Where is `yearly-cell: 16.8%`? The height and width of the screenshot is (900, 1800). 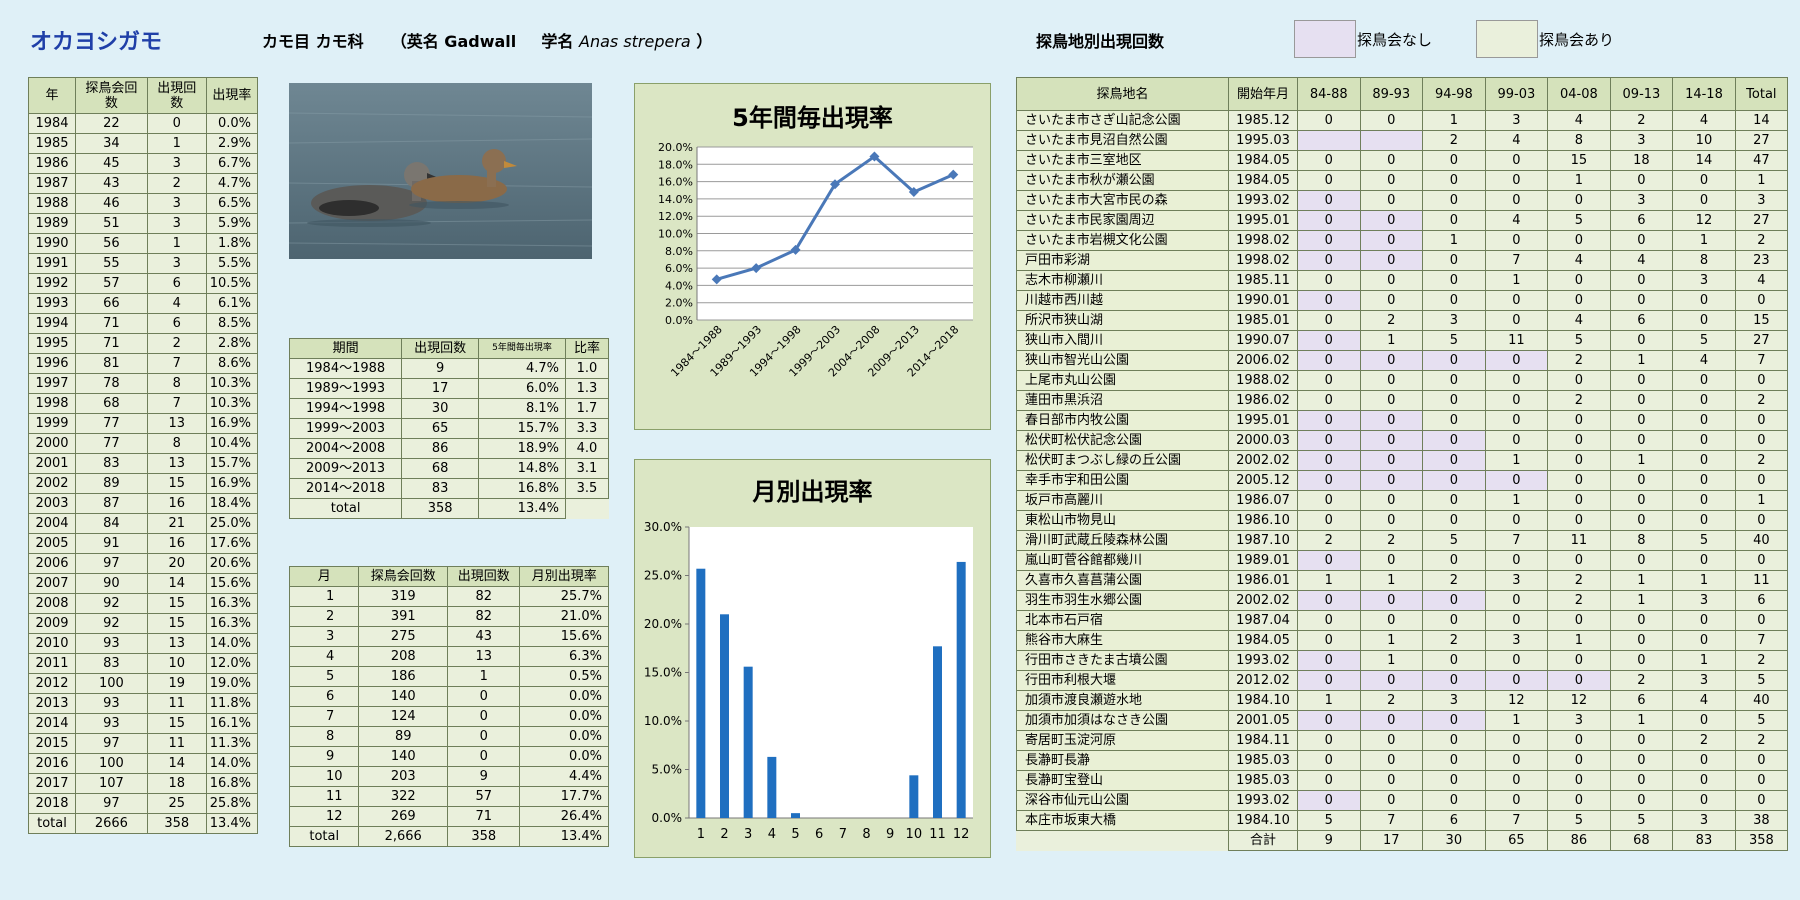 yearly-cell: 16.8% is located at coordinates (232, 783).